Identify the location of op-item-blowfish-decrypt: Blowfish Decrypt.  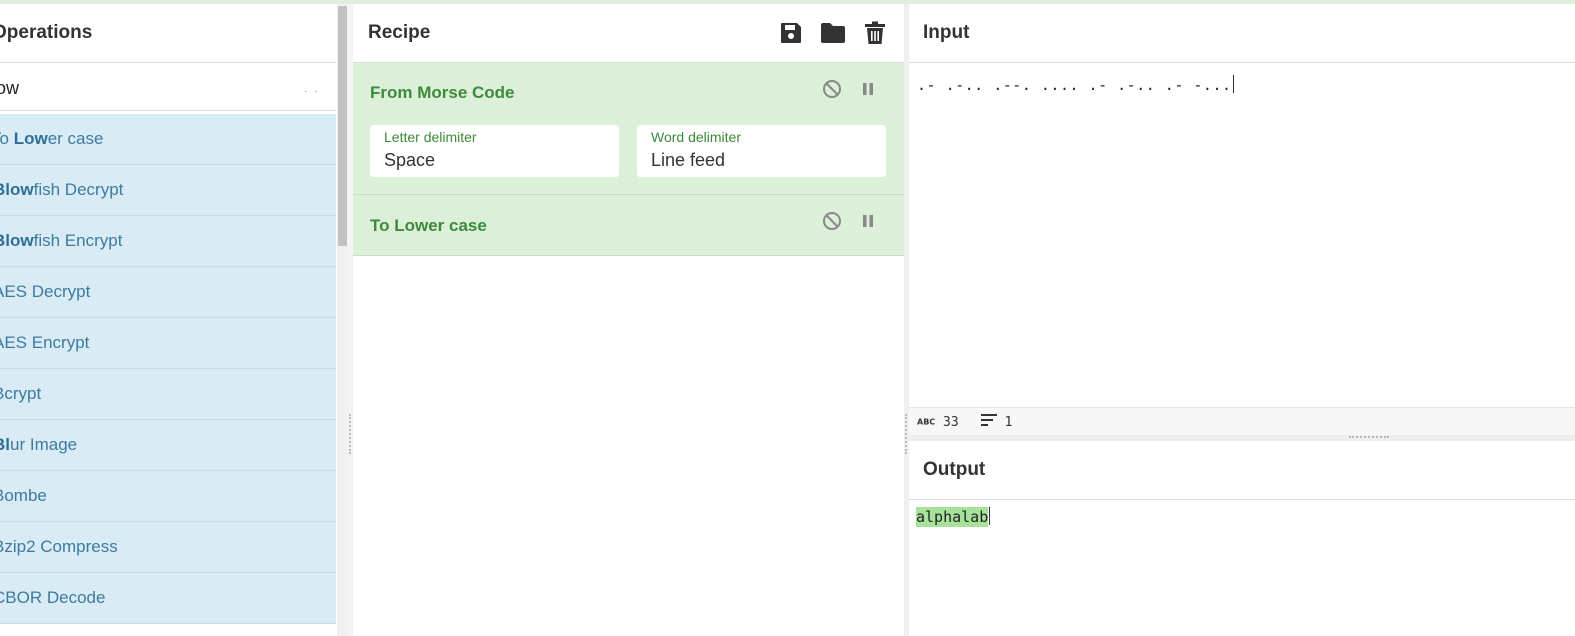
(168, 190).